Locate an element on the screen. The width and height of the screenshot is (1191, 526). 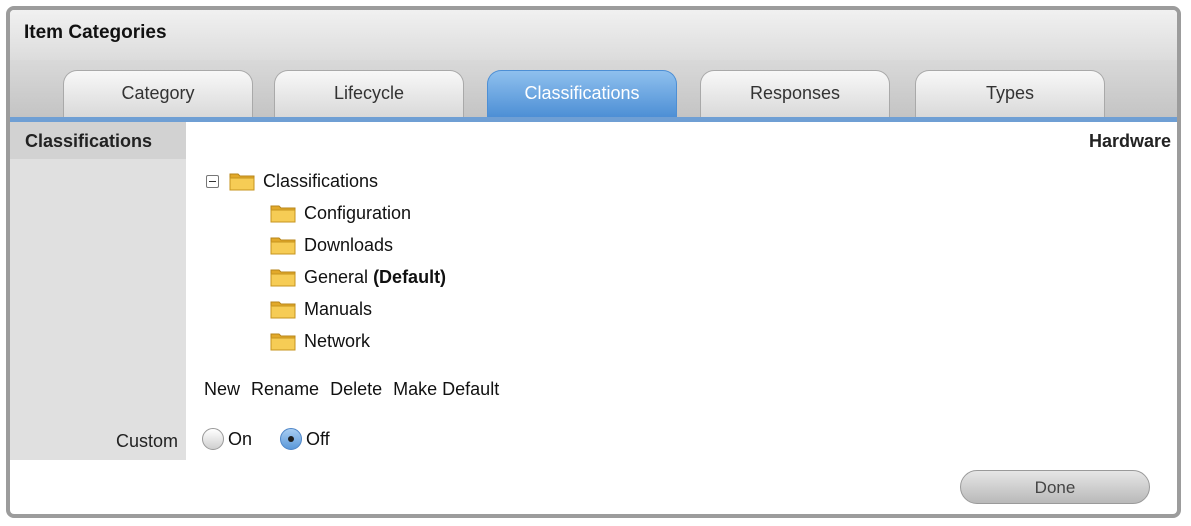
tree-root-label: Classifications is located at coordinates (321, 180).